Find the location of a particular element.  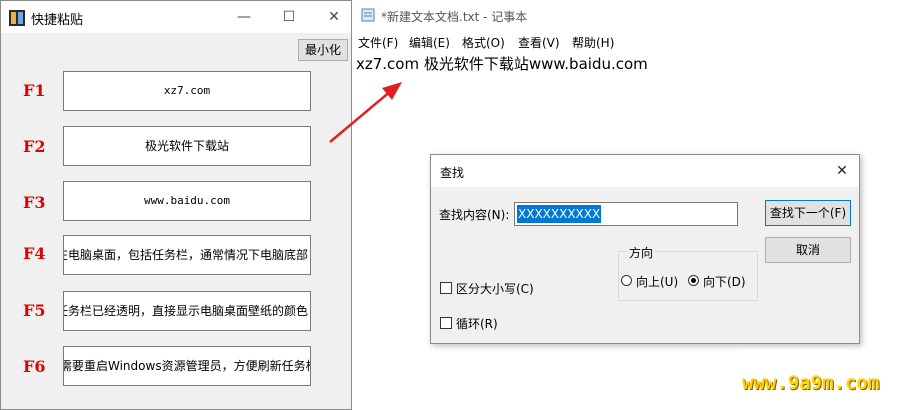

menu-edit: 编辑(E) is located at coordinates (429, 42).